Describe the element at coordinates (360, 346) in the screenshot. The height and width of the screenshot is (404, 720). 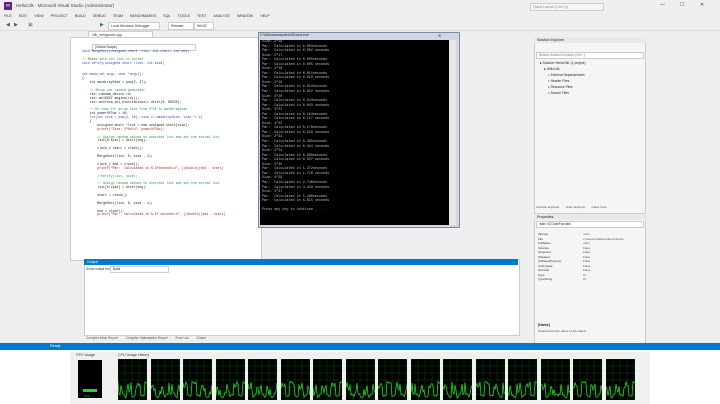
I see `status-bar: Ready` at that location.